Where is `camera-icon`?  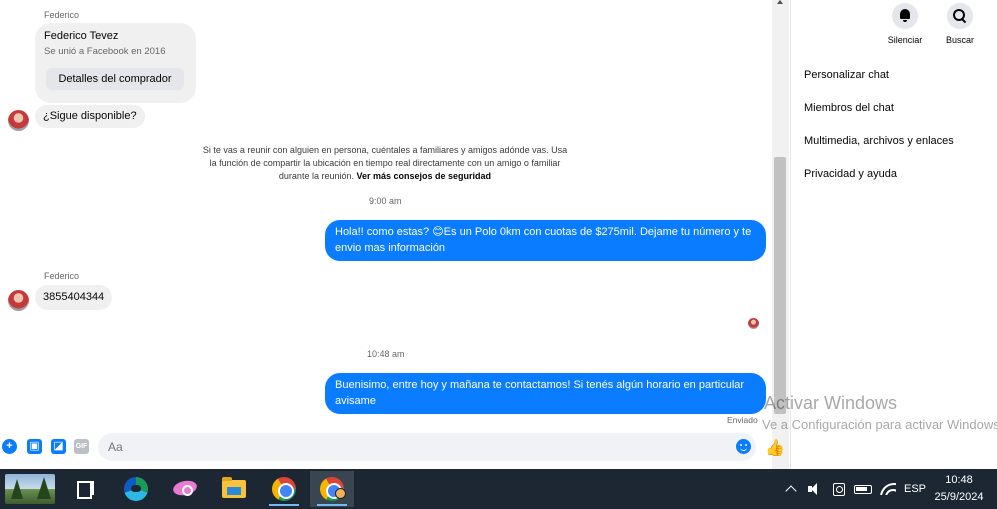 camera-icon is located at coordinates (839, 489).